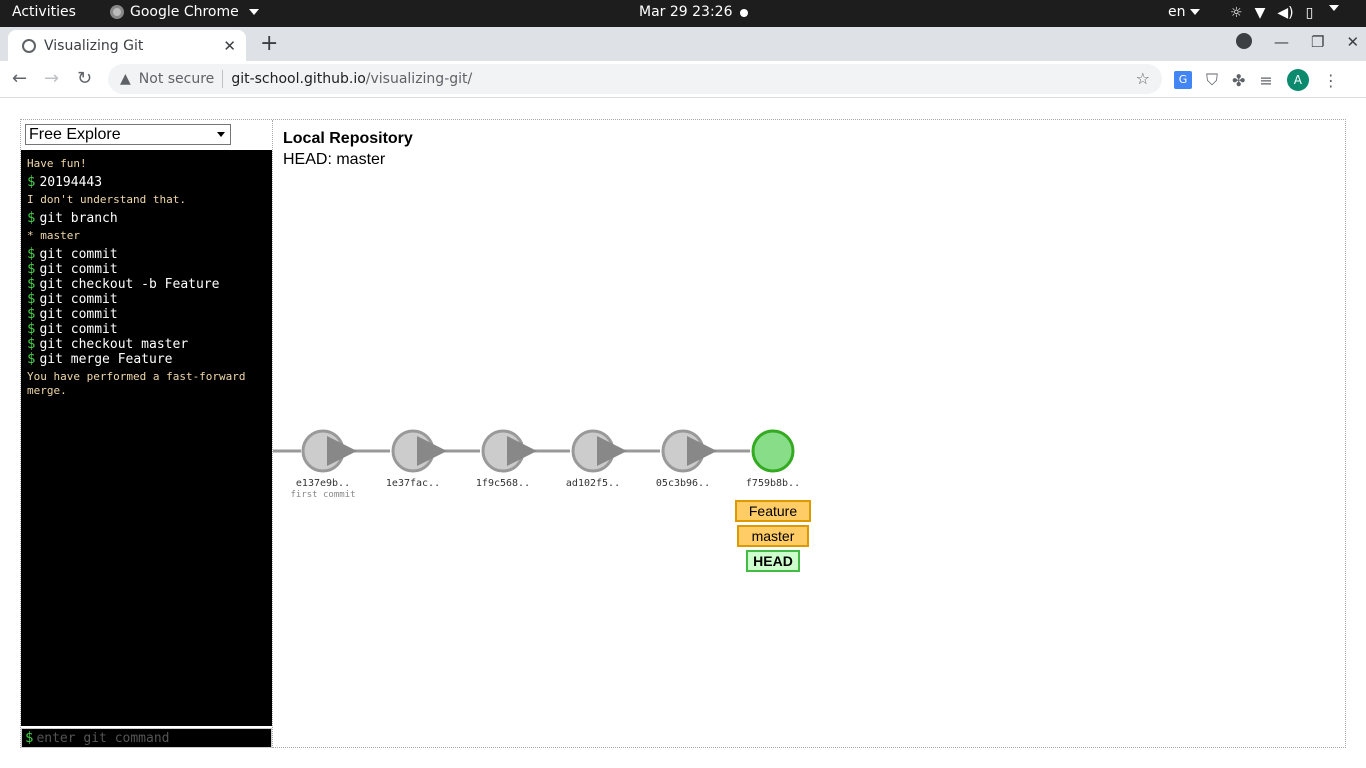  Describe the element at coordinates (298, 79) in the screenshot. I see `url-host: git-school.github.io` at that location.